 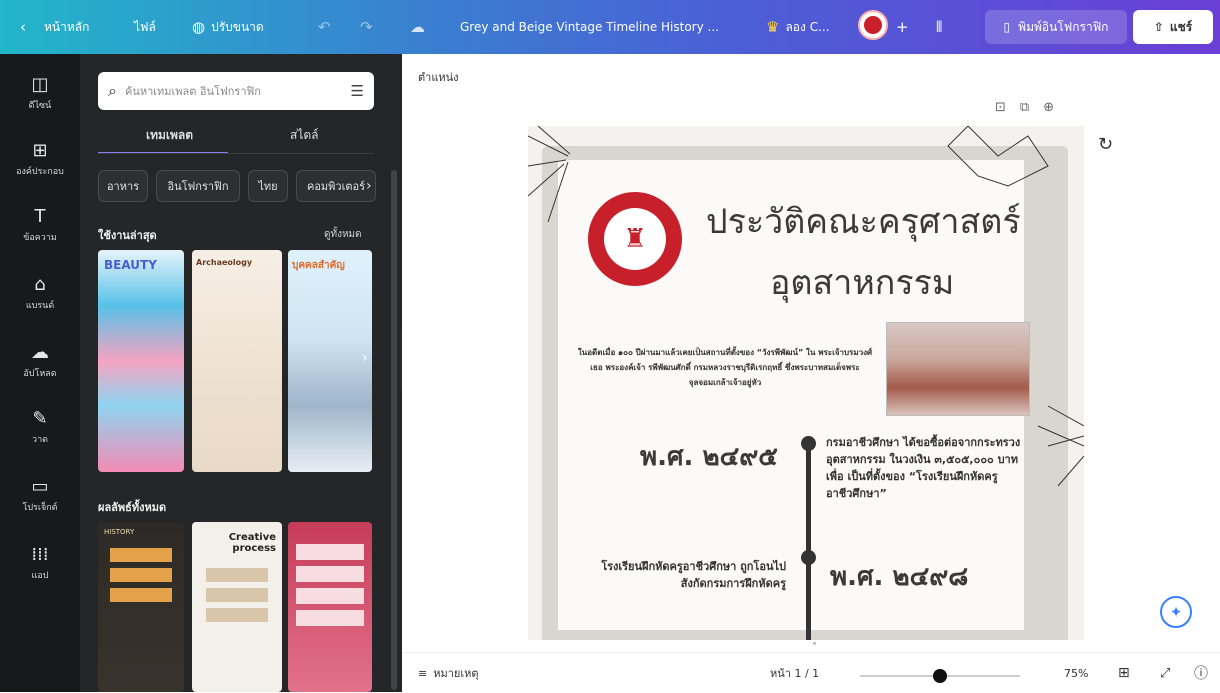 What do you see at coordinates (198, 186) in the screenshot?
I see `chip-infographic: อินโฟกราฟิก` at bounding box center [198, 186].